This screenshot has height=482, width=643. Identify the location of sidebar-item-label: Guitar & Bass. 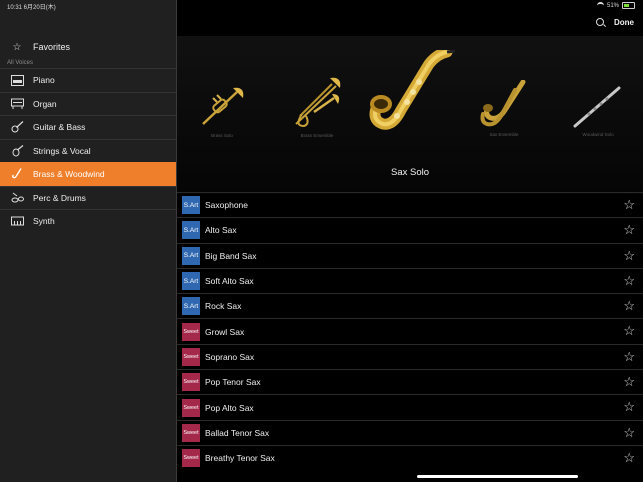
(59, 127).